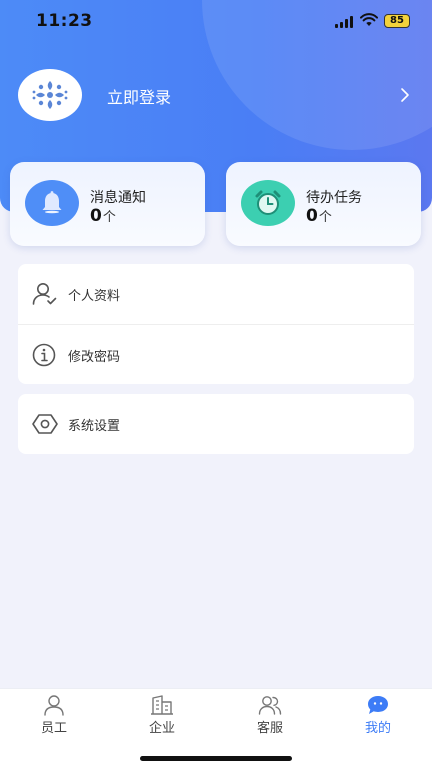 Image resolution: width=432 pixels, height=768 pixels. I want to click on todo-title: 待办任务, so click(334, 198).